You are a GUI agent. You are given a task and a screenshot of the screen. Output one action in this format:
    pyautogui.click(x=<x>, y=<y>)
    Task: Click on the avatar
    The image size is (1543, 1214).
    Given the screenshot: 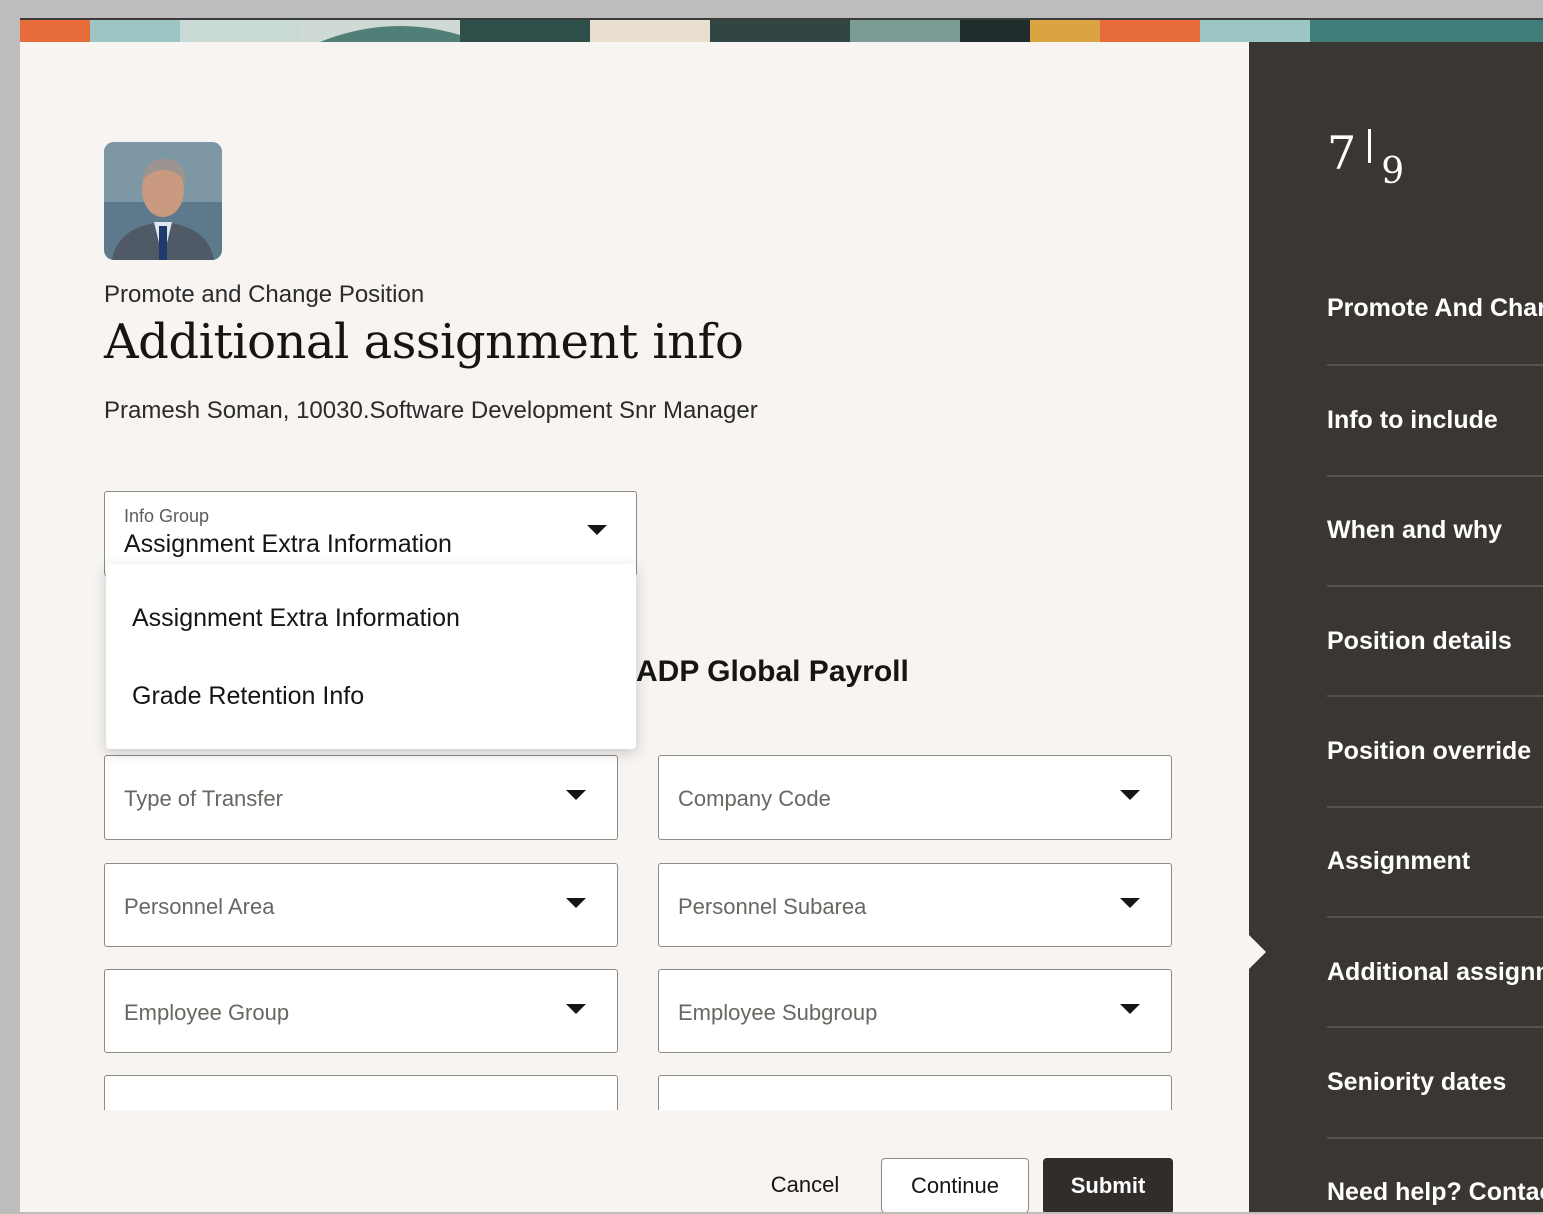 What is the action you would take?
    pyautogui.click(x=163, y=201)
    